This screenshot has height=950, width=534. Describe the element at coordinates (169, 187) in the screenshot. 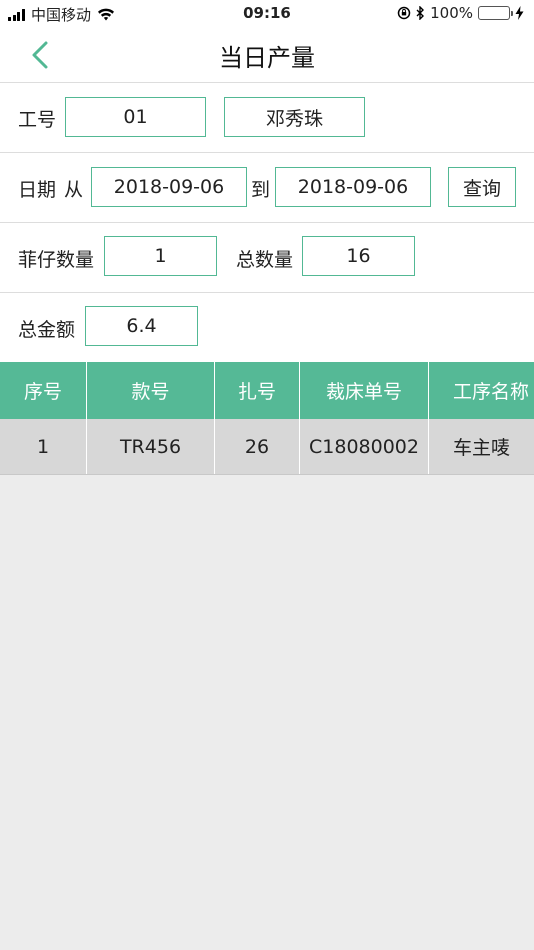

I see `date-from-field: 2018-09-06` at that location.